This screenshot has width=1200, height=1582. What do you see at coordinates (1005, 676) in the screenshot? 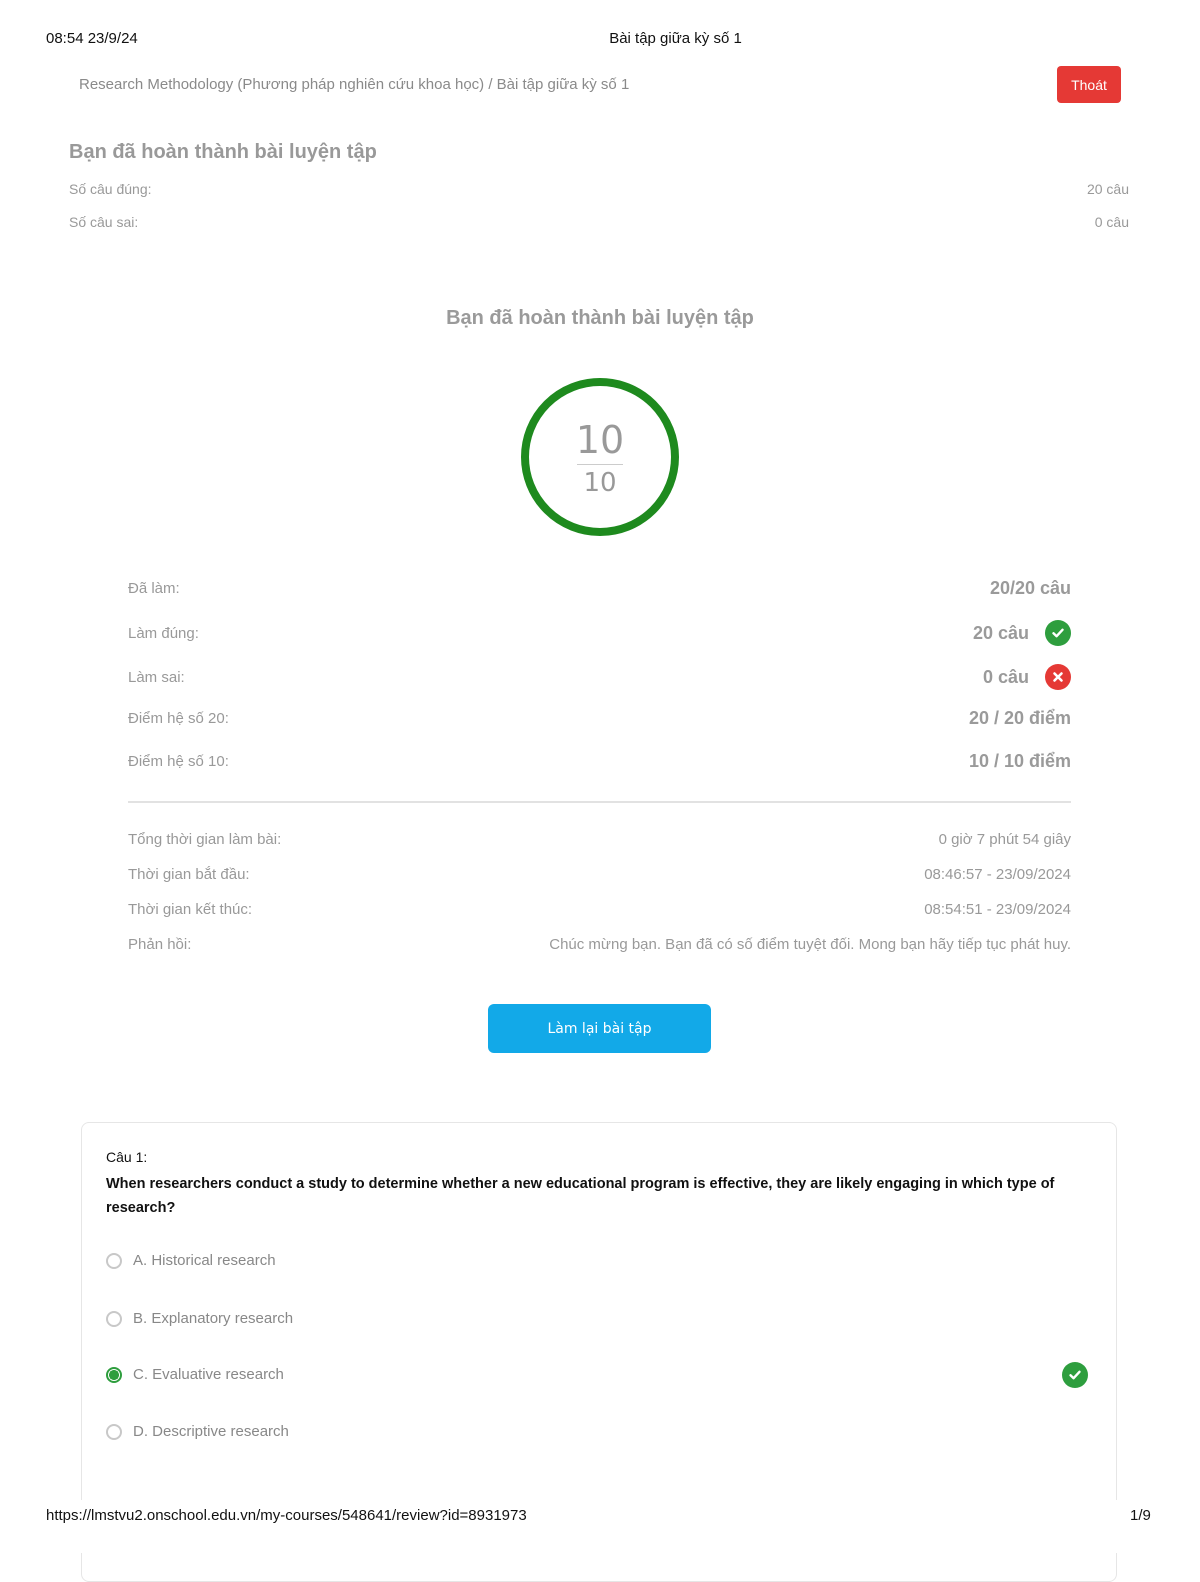
I see `stat-value: 0 câu` at bounding box center [1005, 676].